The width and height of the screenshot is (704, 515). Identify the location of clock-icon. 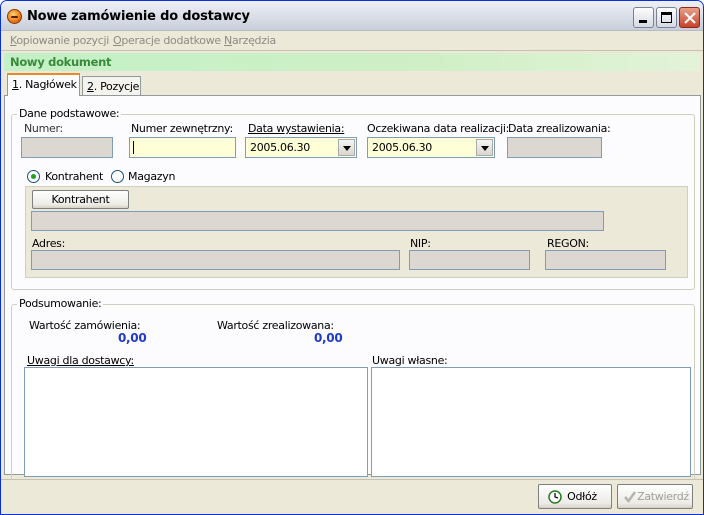
(555, 497).